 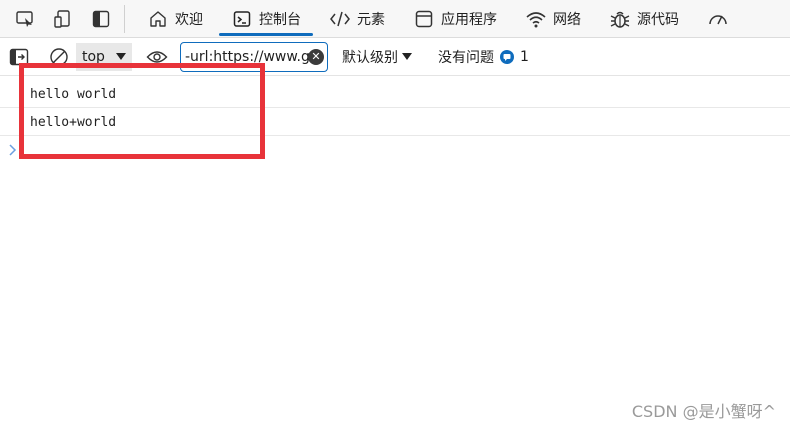 I want to click on tab-label: 网络, so click(x=567, y=20).